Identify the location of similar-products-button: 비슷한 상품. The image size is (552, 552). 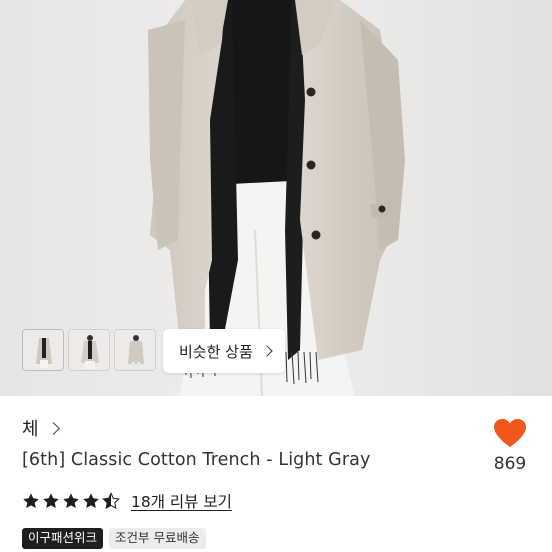
(224, 351).